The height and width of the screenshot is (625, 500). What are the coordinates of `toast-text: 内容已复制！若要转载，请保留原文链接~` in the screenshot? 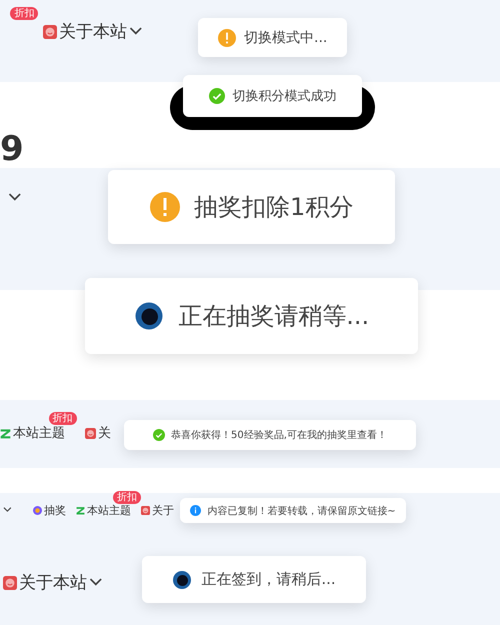 It's located at (301, 511).